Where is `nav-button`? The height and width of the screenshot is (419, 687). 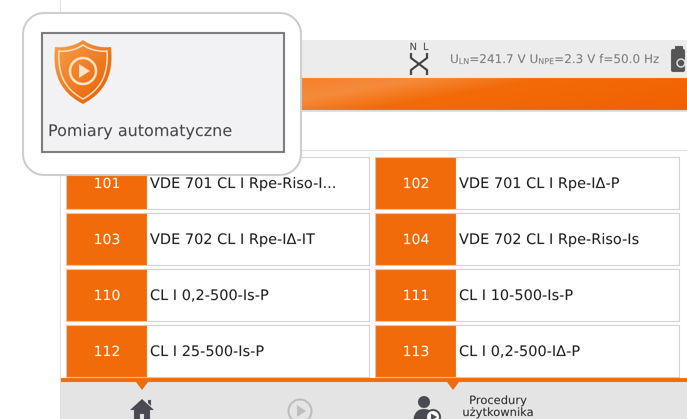
nav-button is located at coordinates (142, 400).